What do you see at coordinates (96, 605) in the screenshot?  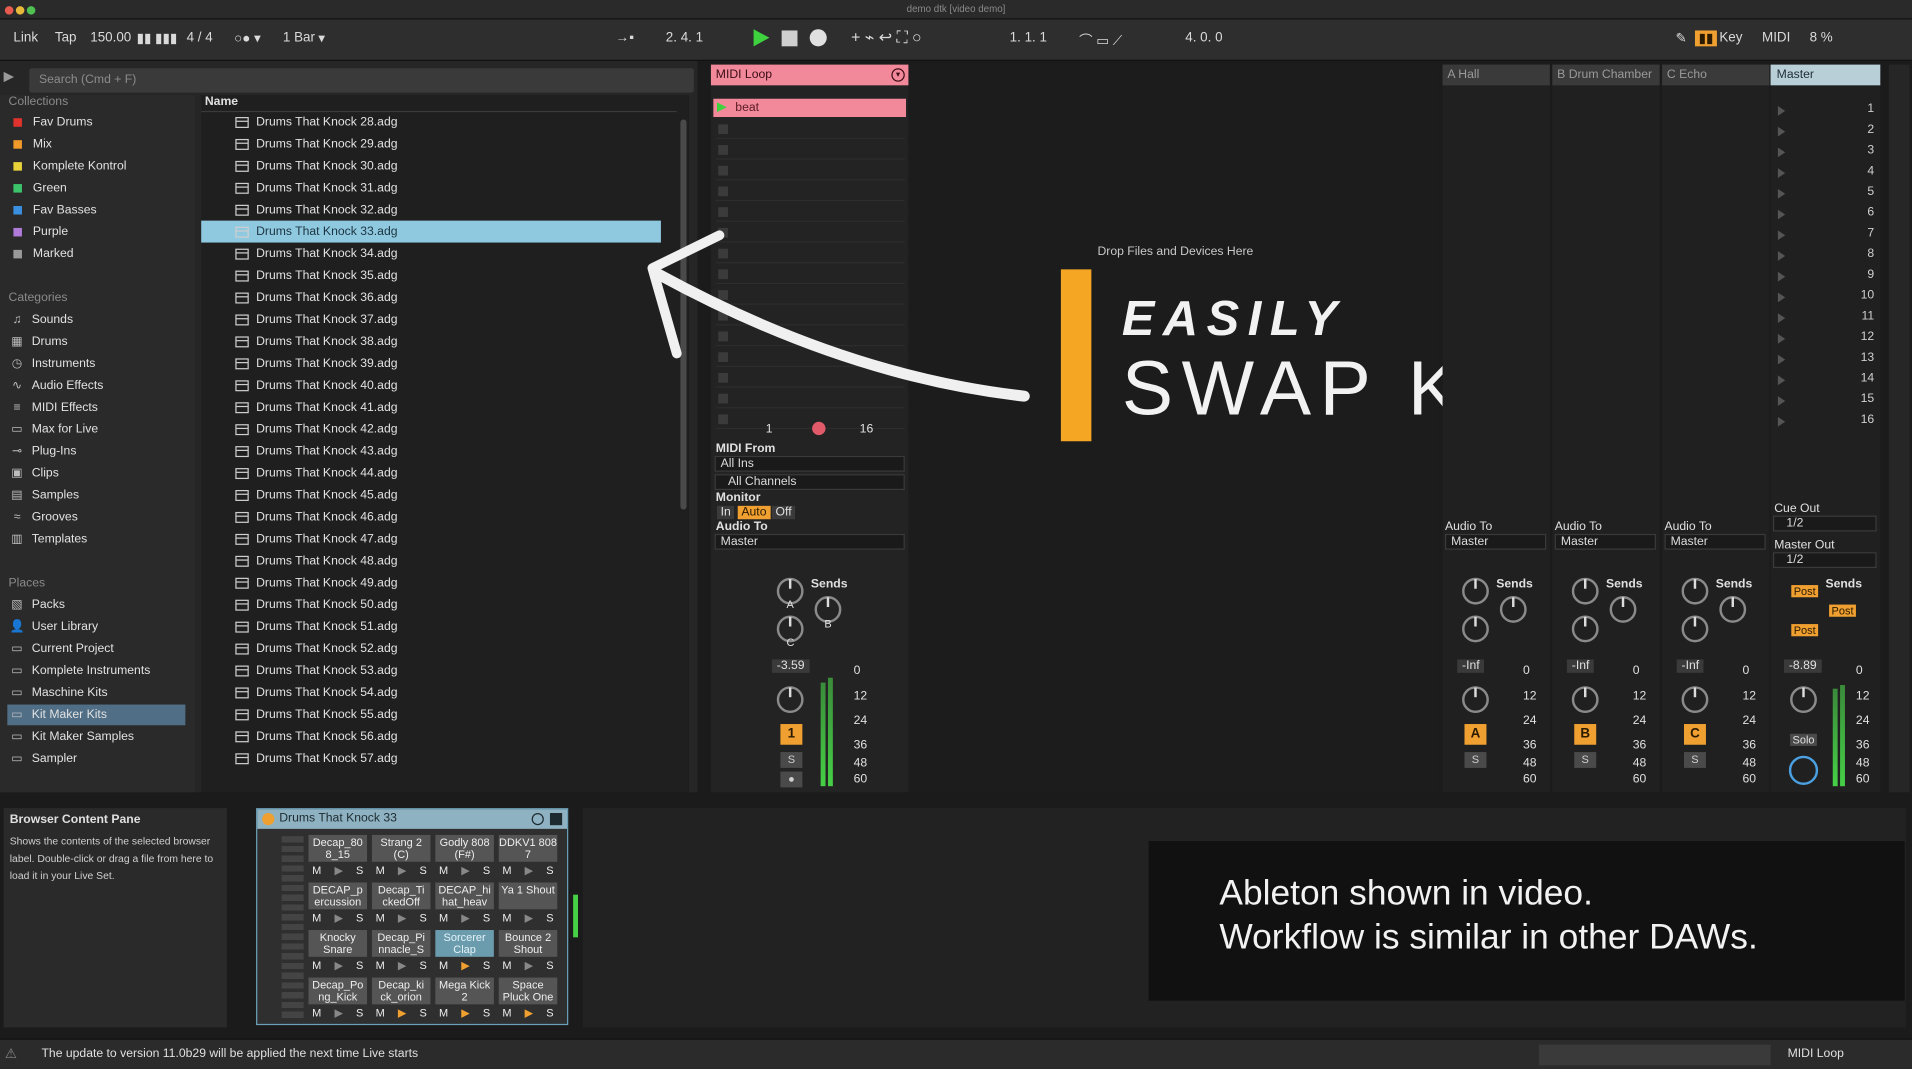 I see `place-item: ▧ Packs` at bounding box center [96, 605].